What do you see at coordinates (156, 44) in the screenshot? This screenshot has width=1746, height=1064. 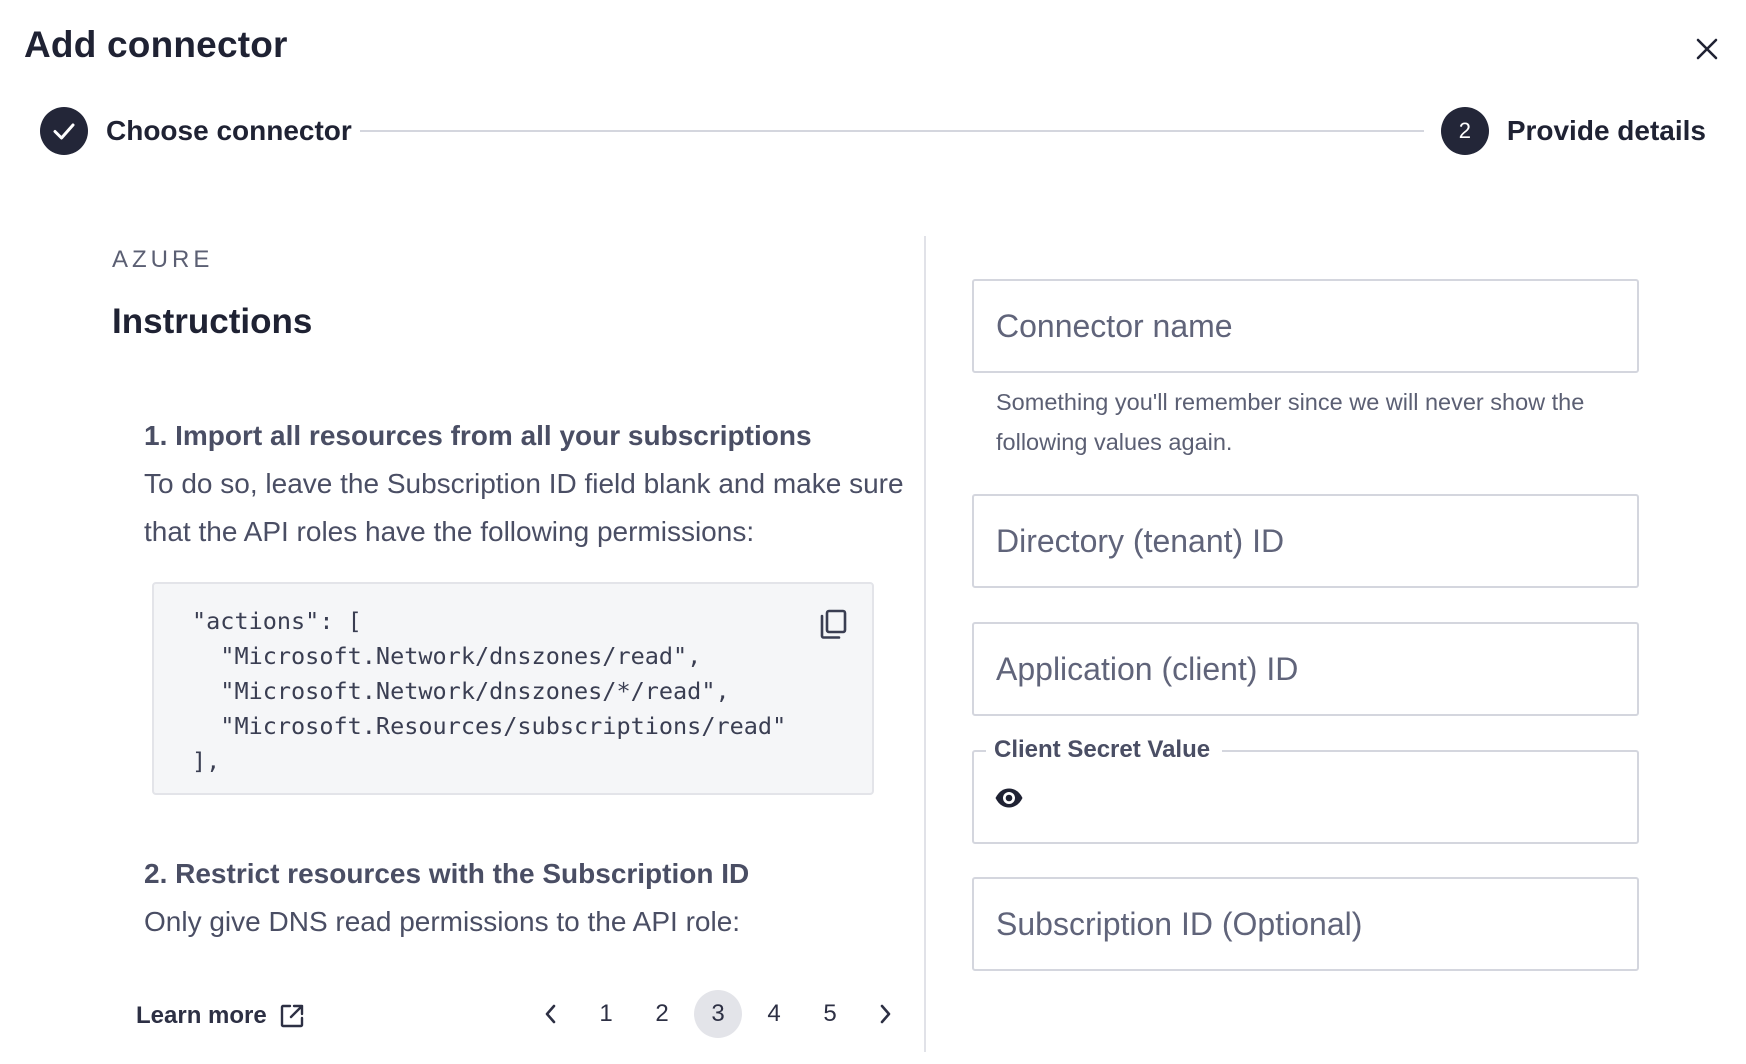 I see `modal-title: Add connector` at bounding box center [156, 44].